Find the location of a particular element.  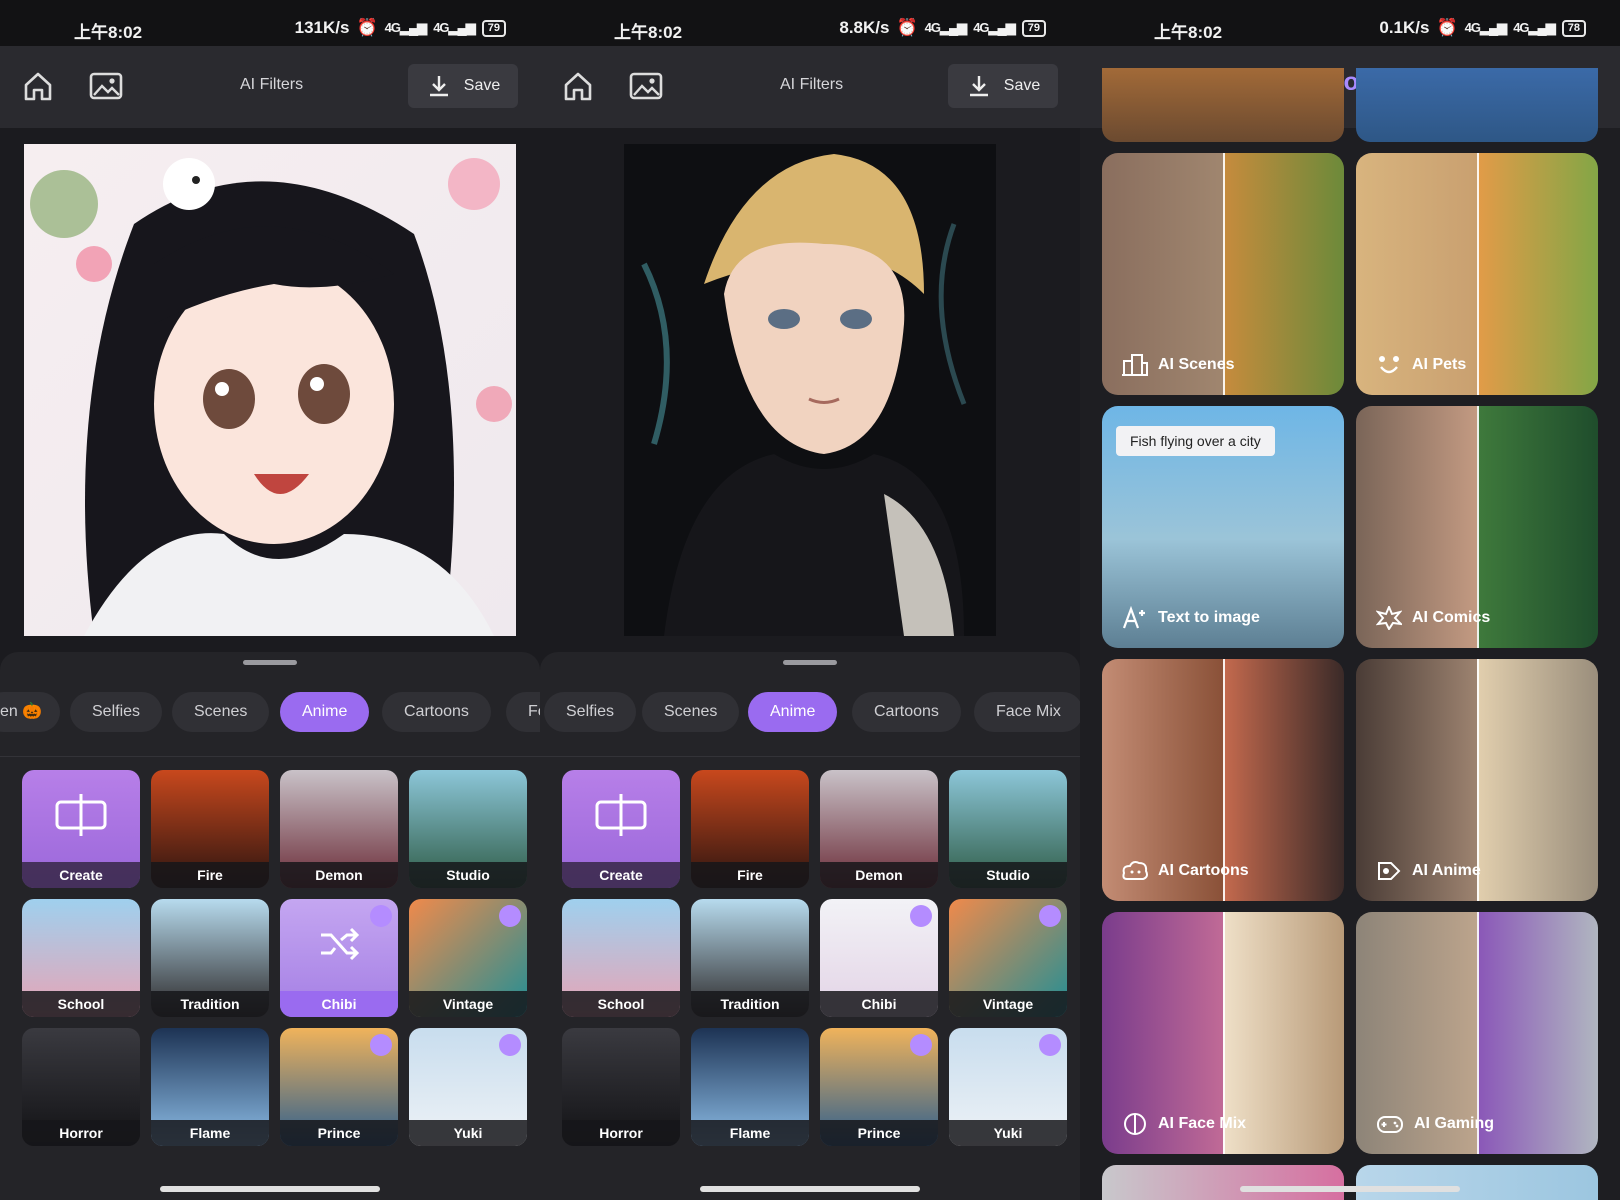

face-mix-icon is located at coordinates (1135, 1124).